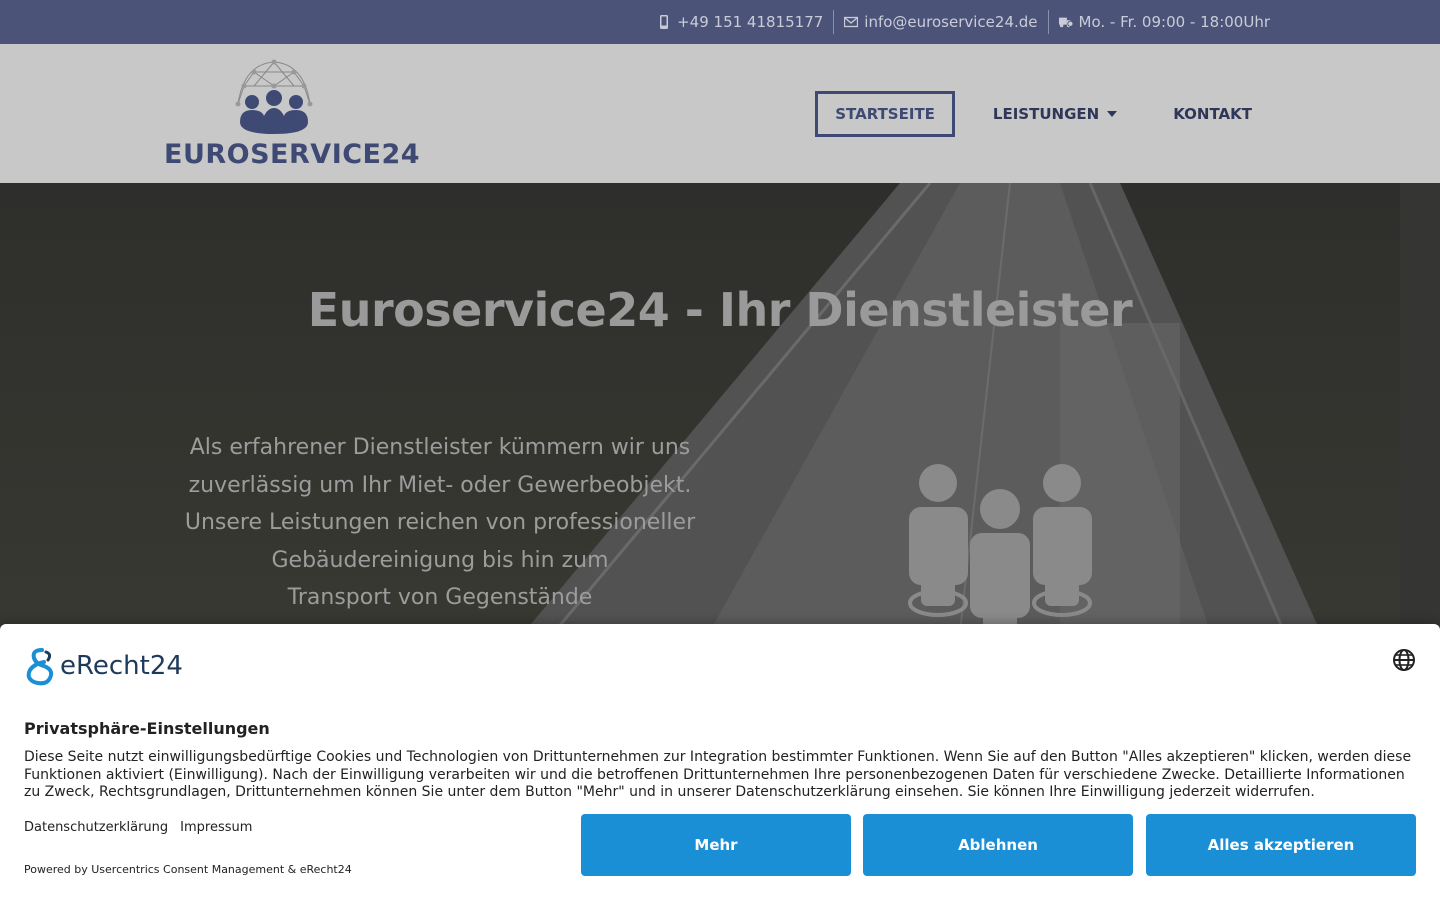  I want to click on hours-text: Mo. - Fr. 09:00 - 18:00Uhr, so click(1174, 22).